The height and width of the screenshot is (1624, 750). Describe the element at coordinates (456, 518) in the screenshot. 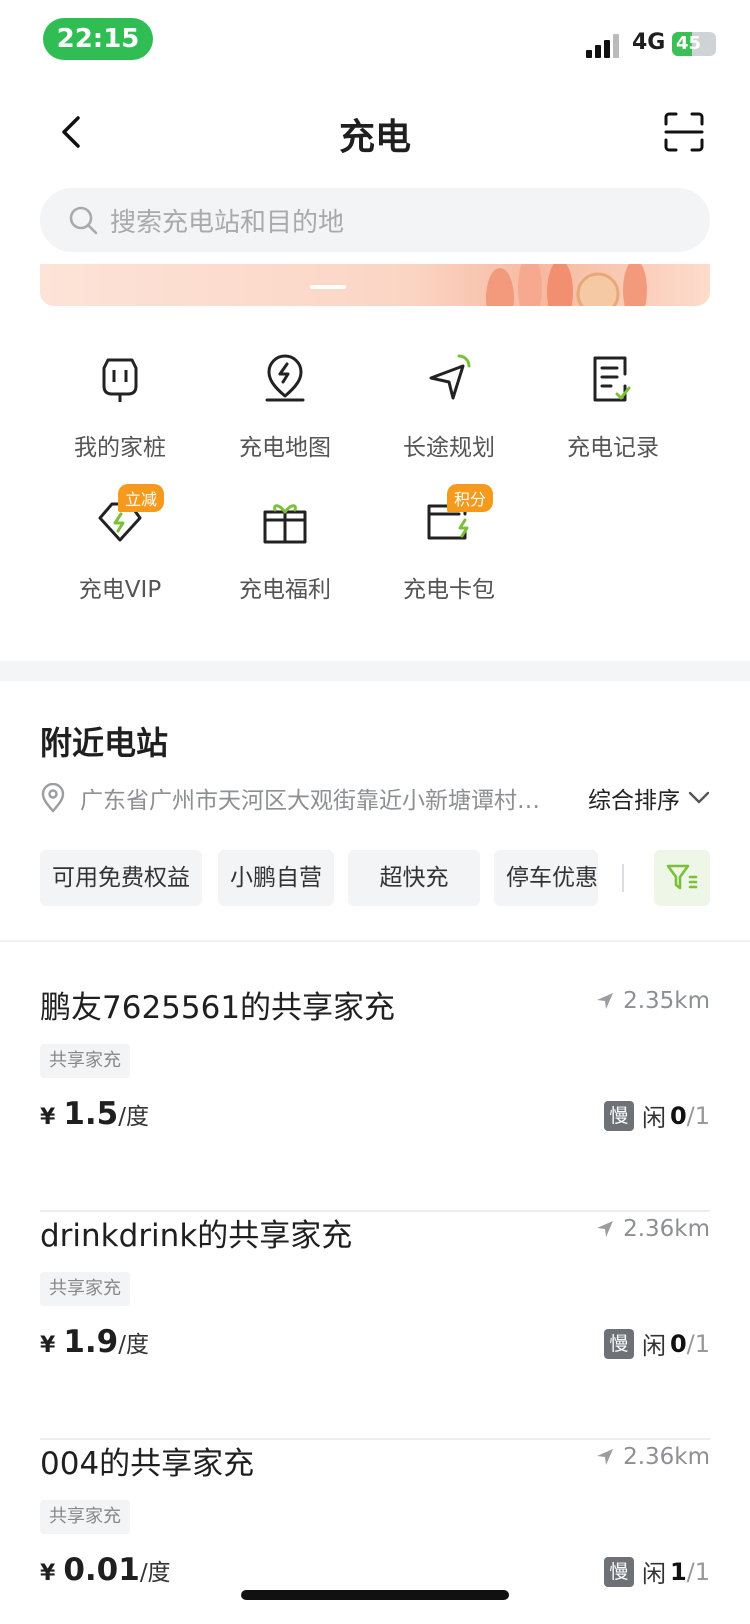

I see `card-wallet-icon: 积分` at that location.